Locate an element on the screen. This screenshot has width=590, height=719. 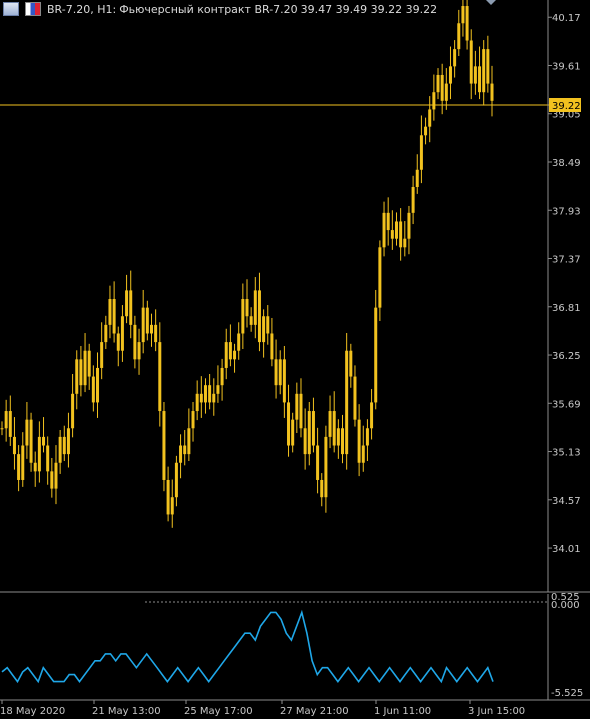
price-tick-label: 39.61 is located at coordinates (566, 66).